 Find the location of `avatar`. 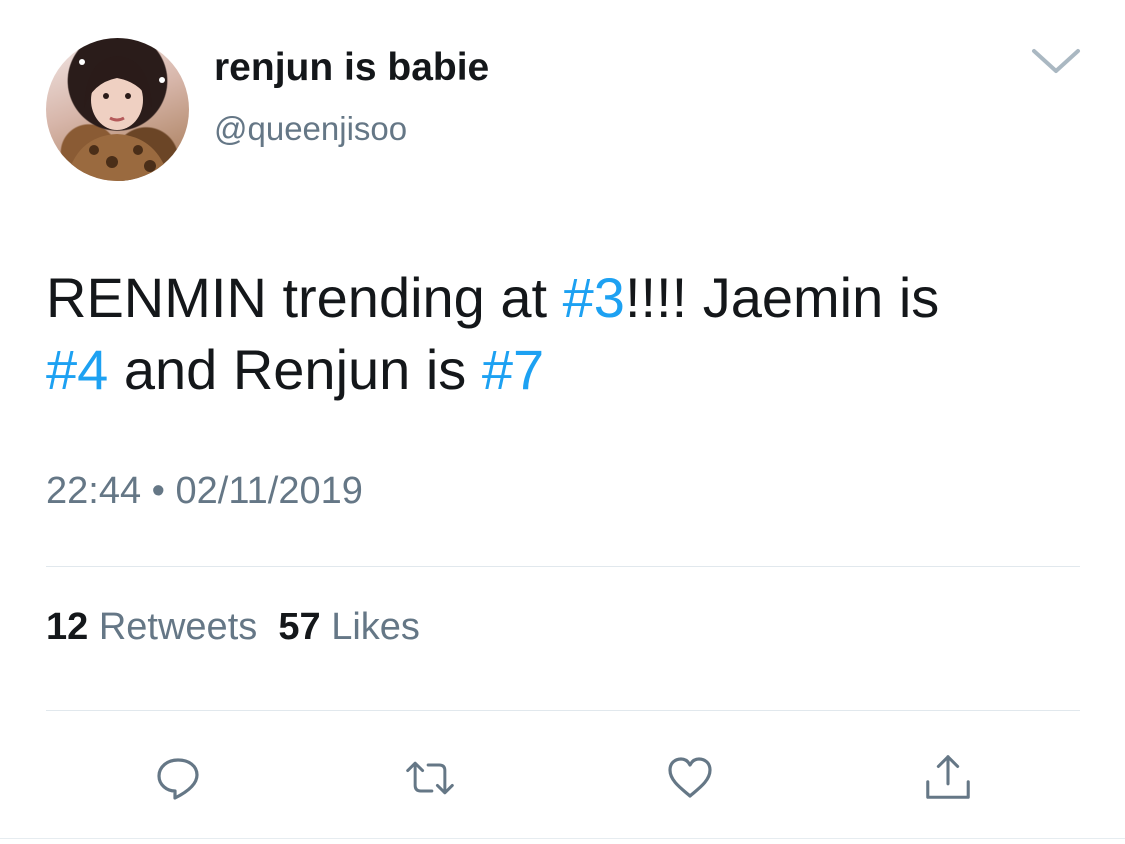

avatar is located at coordinates (117, 109).